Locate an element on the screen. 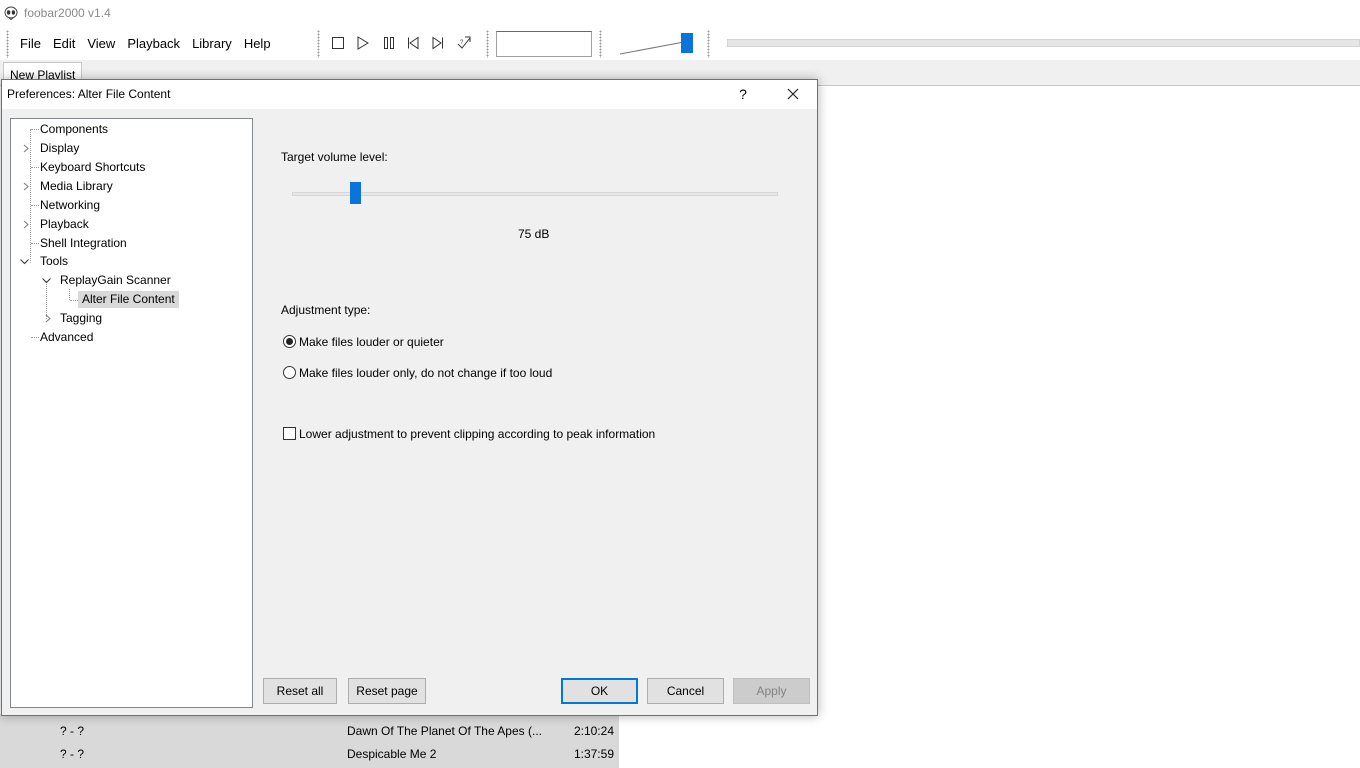  tree-item-components: Components is located at coordinates (74, 129).